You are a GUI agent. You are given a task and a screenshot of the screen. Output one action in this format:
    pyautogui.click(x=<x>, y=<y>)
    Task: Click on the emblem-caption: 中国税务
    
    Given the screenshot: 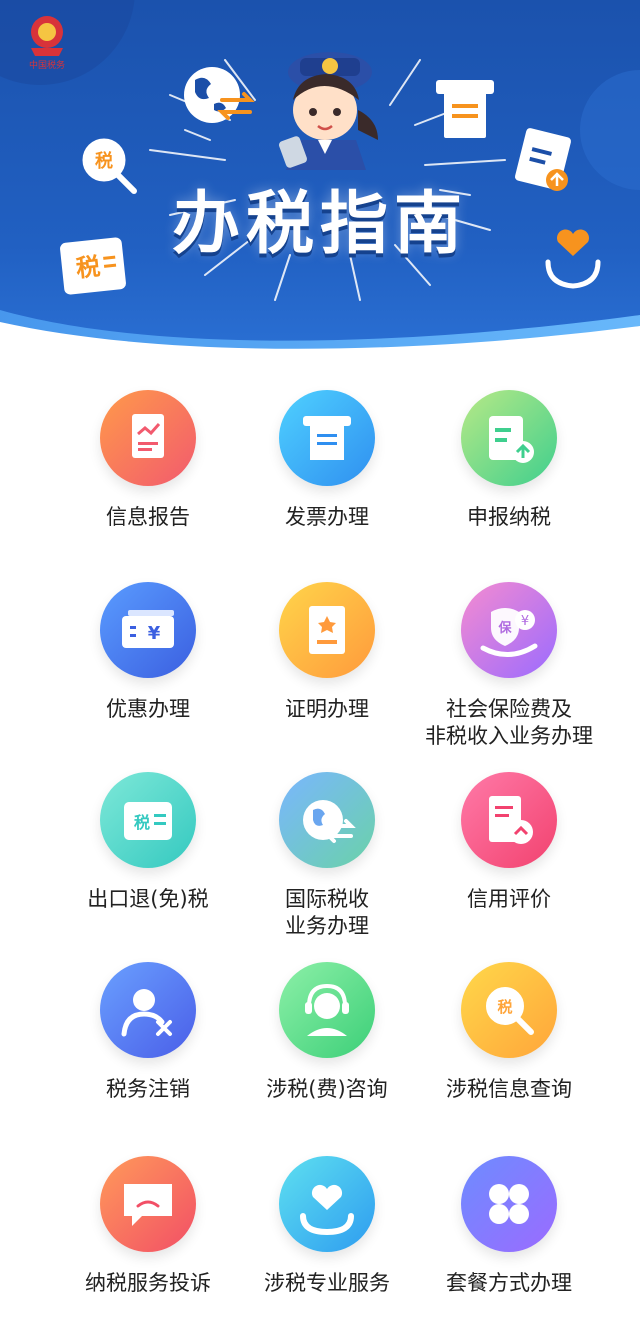 What is the action you would take?
    pyautogui.click(x=46, y=66)
    